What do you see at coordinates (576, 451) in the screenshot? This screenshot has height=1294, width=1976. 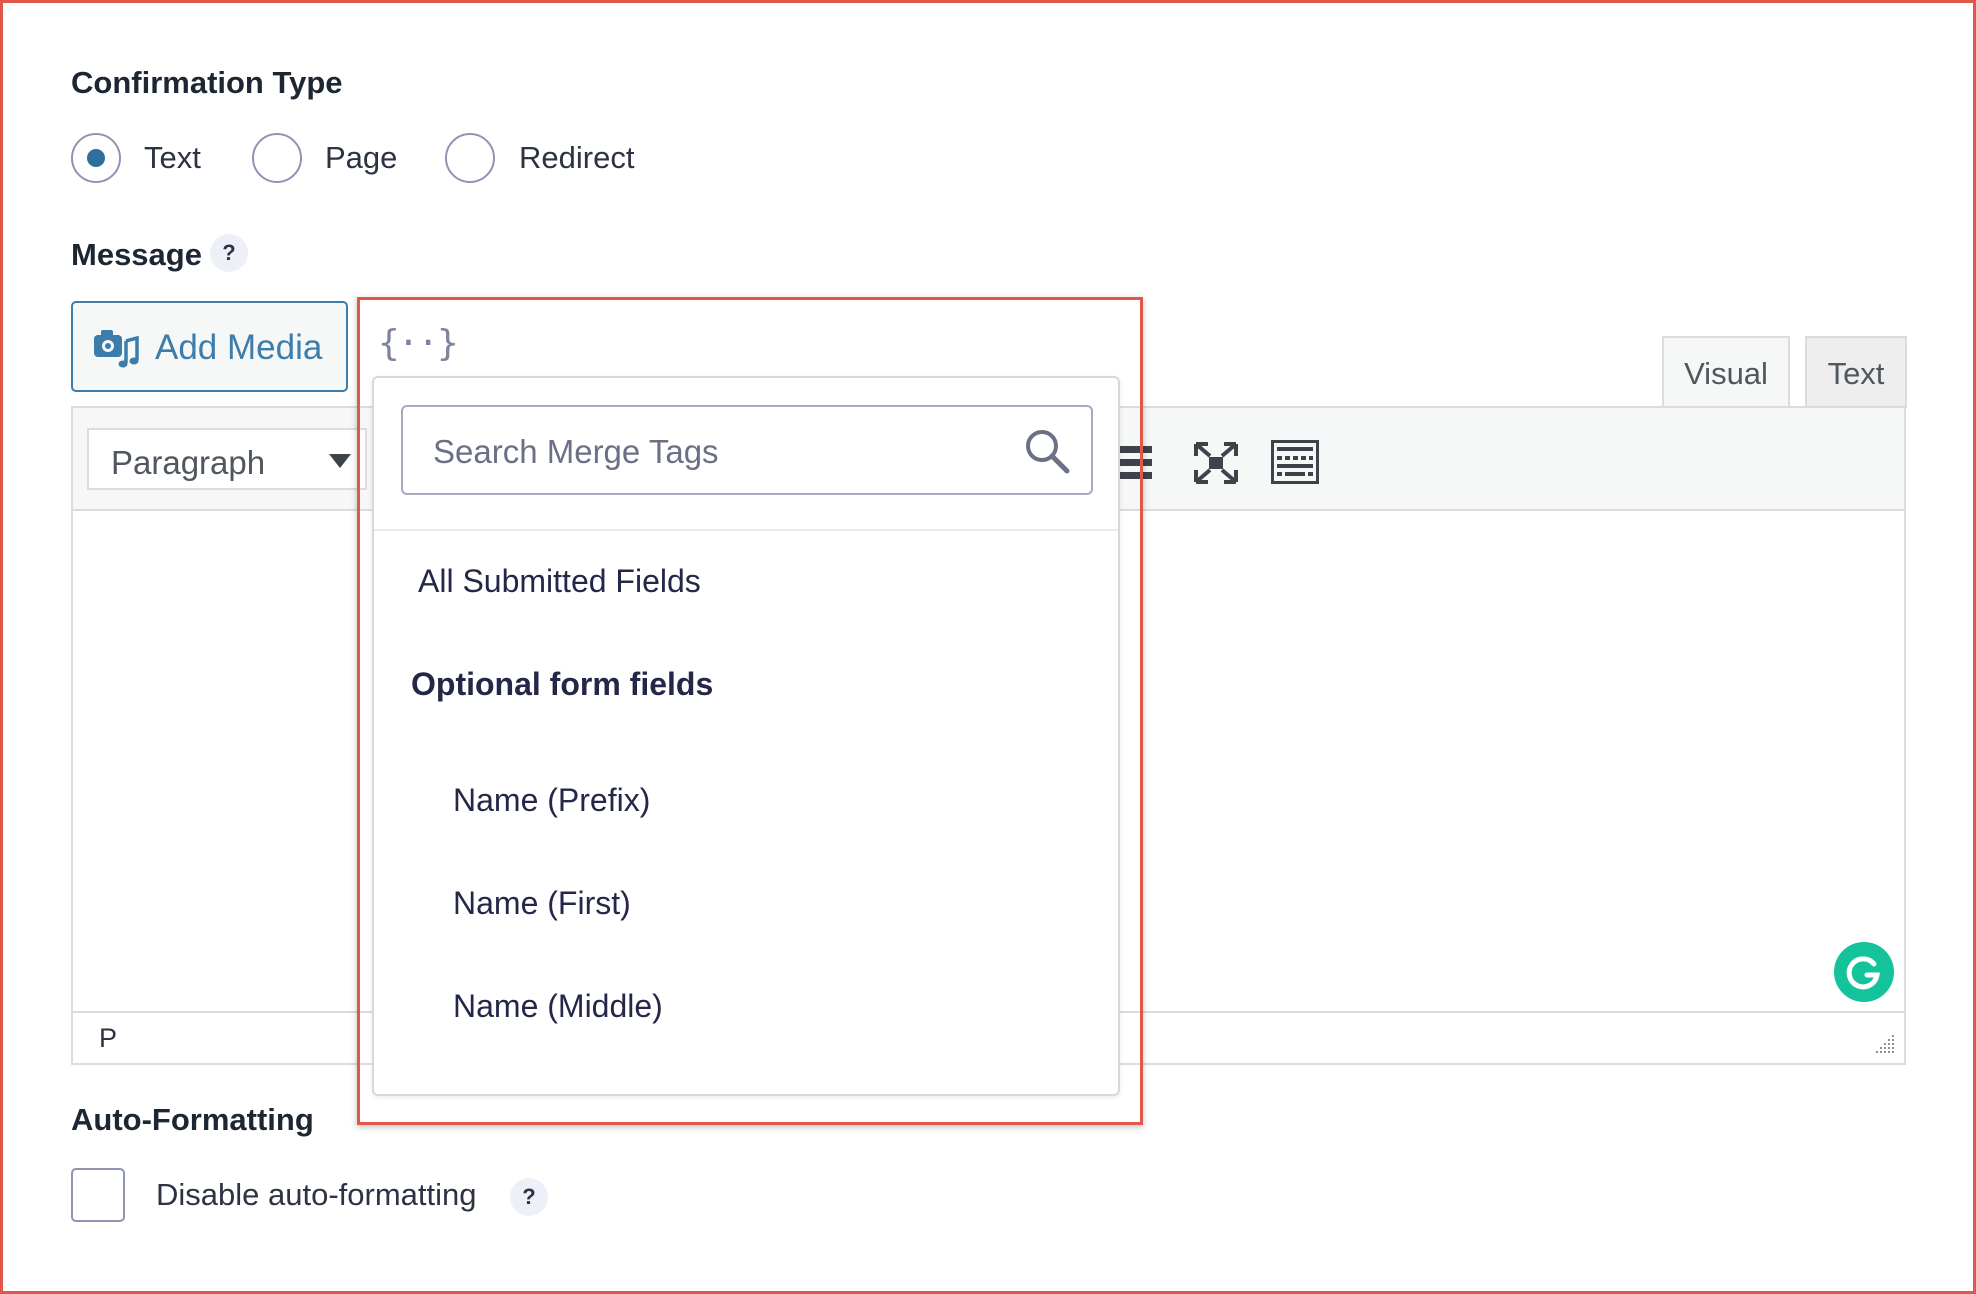 I see `search-placeholder: Search Merge Tags` at bounding box center [576, 451].